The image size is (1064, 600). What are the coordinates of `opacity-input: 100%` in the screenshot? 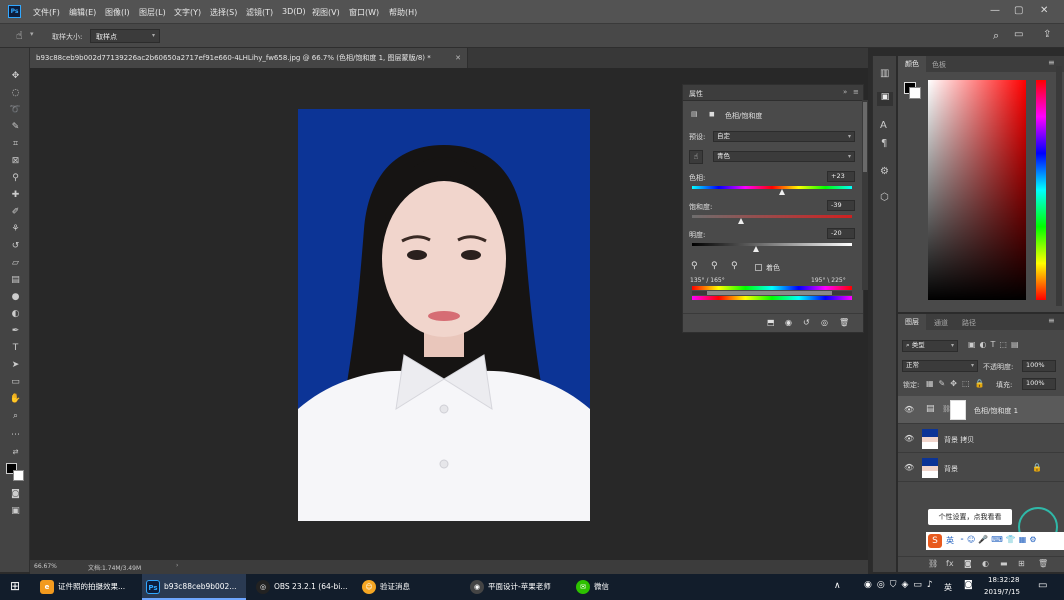 It's located at (1039, 366).